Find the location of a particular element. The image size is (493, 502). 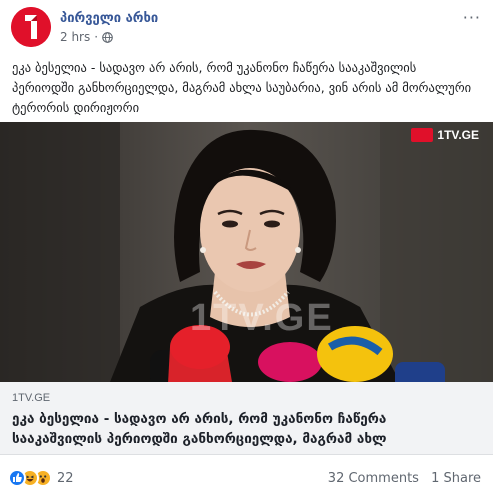

first-channel-logo-icon is located at coordinates (31, 27).